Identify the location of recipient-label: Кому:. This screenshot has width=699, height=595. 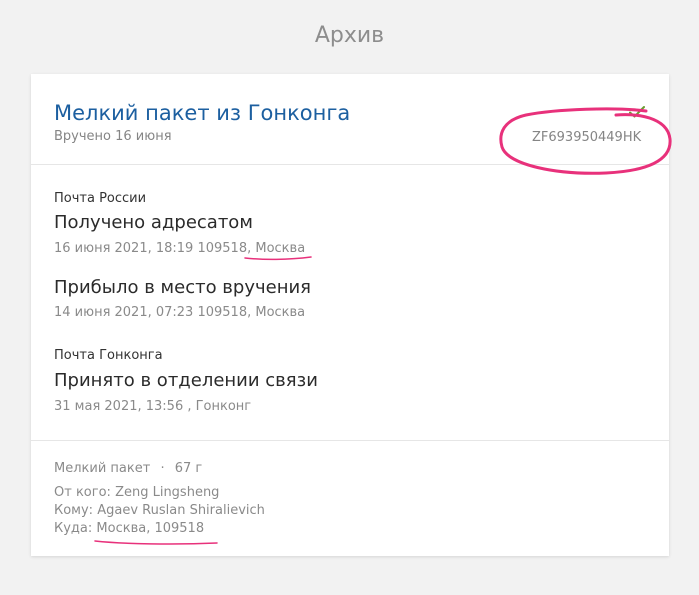
(74, 510).